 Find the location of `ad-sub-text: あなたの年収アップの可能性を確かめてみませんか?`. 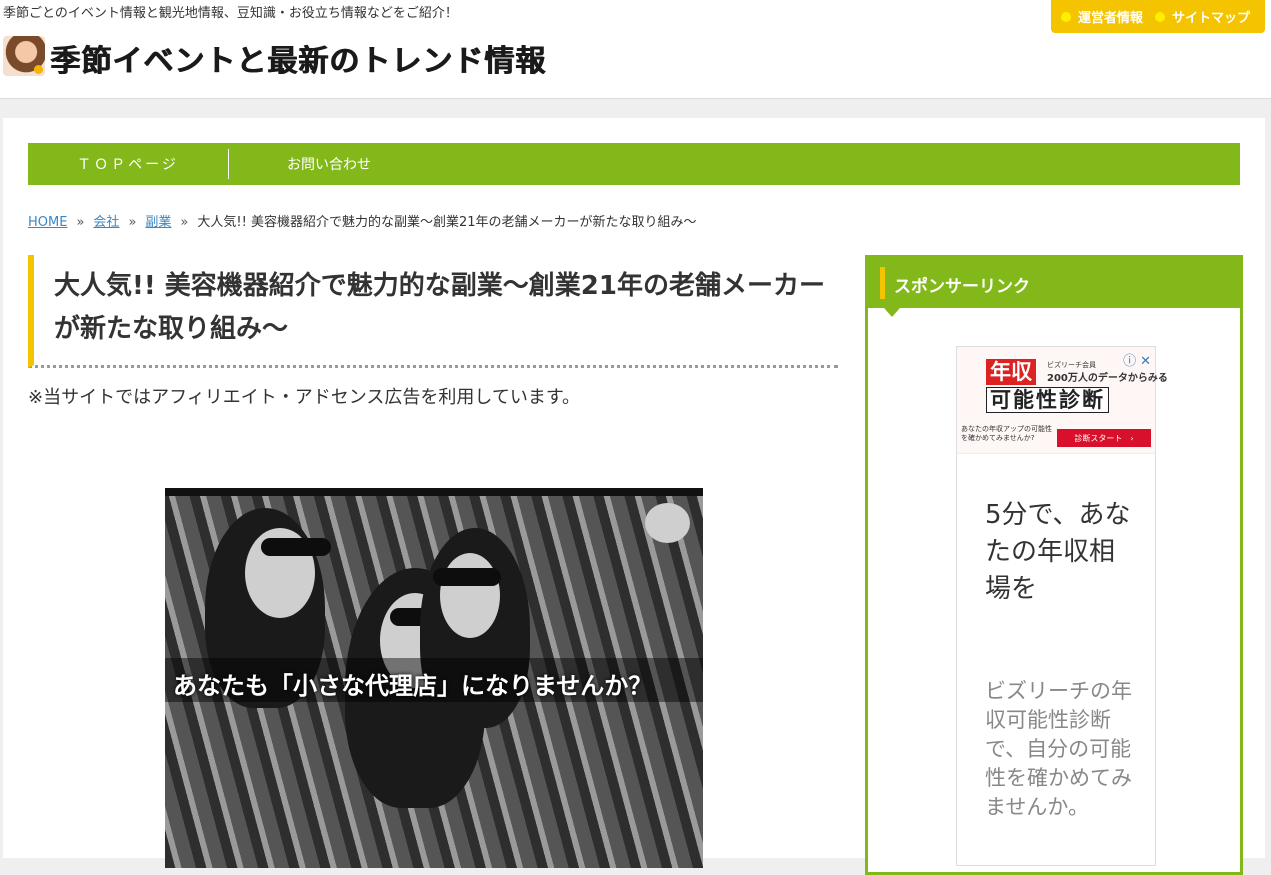

ad-sub-text: あなたの年収アップの可能性を確かめてみませんか? is located at coordinates (1006, 433).